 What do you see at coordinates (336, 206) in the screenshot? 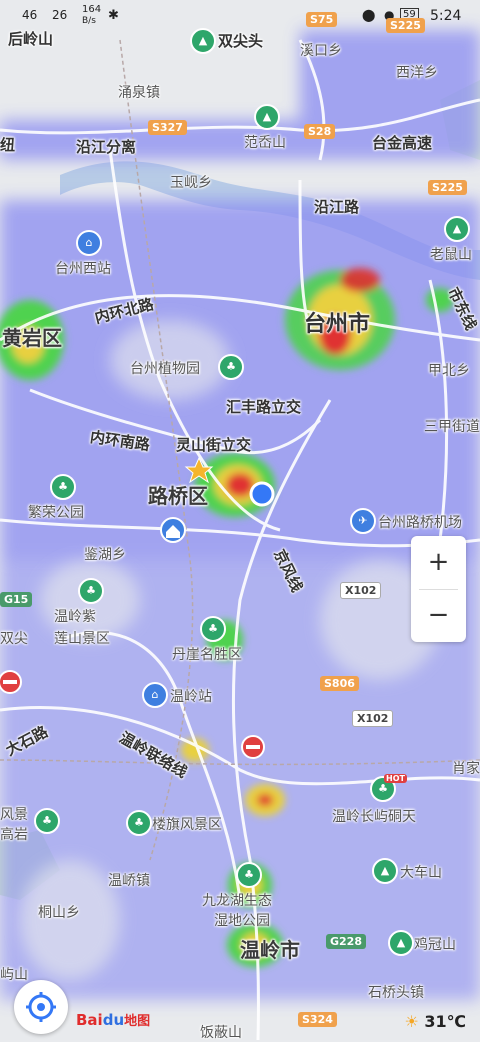
I see `road-label: 沿江路` at bounding box center [336, 206].